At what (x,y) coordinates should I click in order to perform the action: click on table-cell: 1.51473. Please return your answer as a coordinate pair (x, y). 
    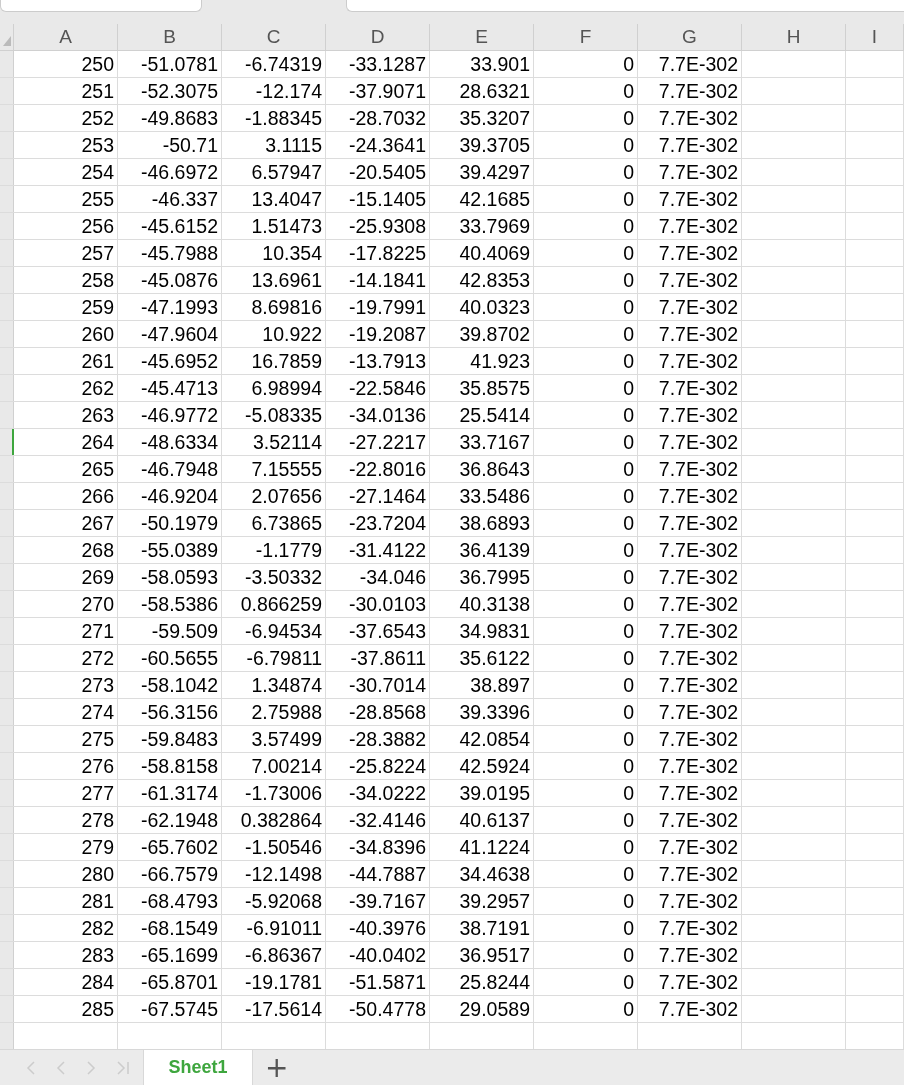
    Looking at the image, I should click on (286, 226).